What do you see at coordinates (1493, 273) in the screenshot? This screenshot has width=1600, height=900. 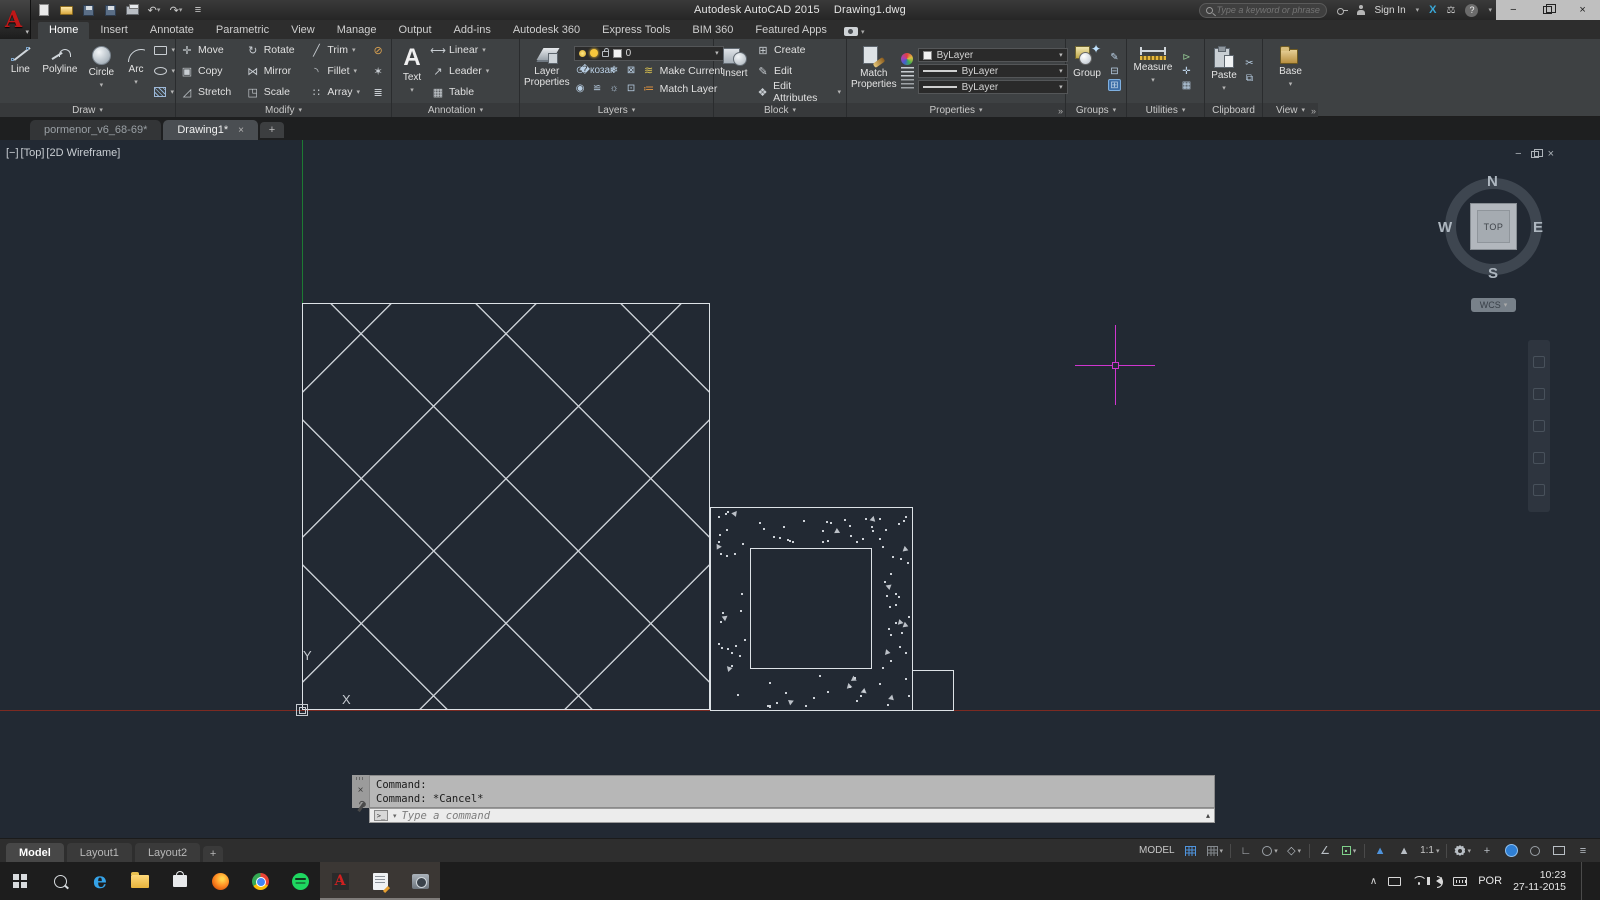 I see `viewcube-south: S` at bounding box center [1493, 273].